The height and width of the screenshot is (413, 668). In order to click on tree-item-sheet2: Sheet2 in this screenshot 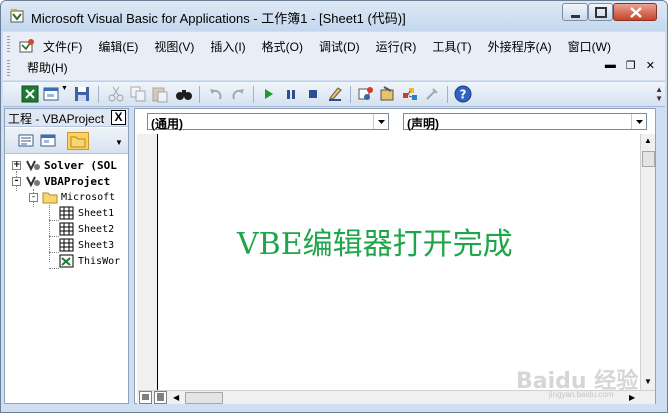, I will do `click(86, 229)`.